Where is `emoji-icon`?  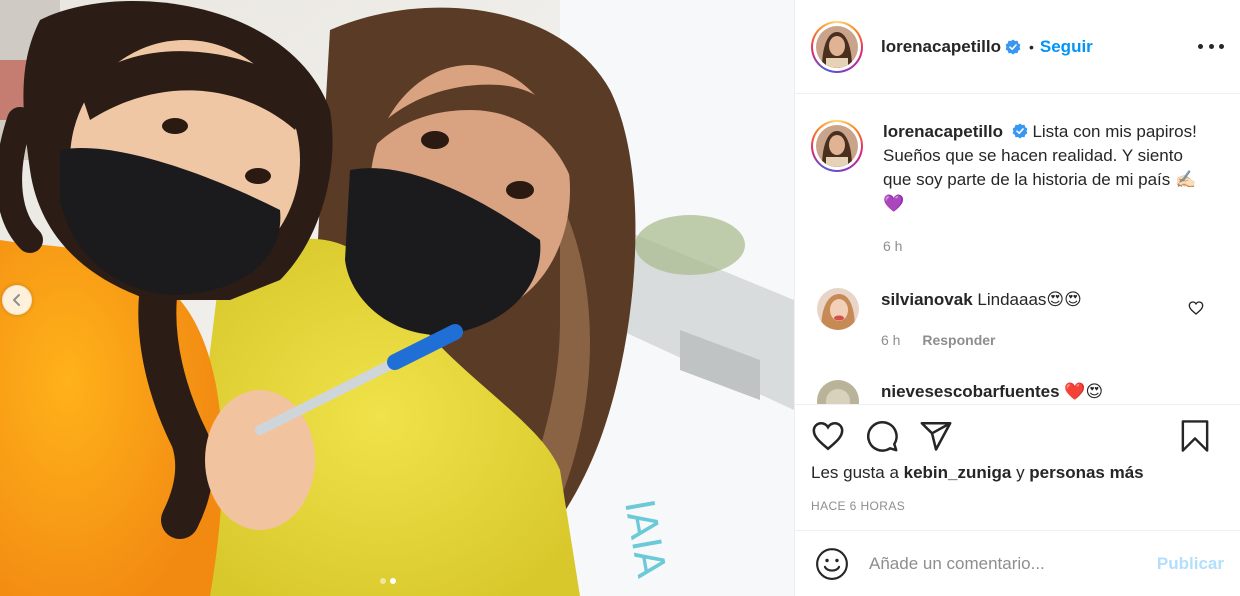
emoji-icon is located at coordinates (832, 564).